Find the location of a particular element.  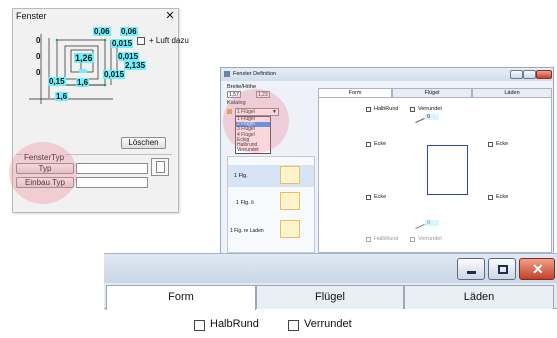

list-item: 1 Flg. re Laden is located at coordinates (271, 230).